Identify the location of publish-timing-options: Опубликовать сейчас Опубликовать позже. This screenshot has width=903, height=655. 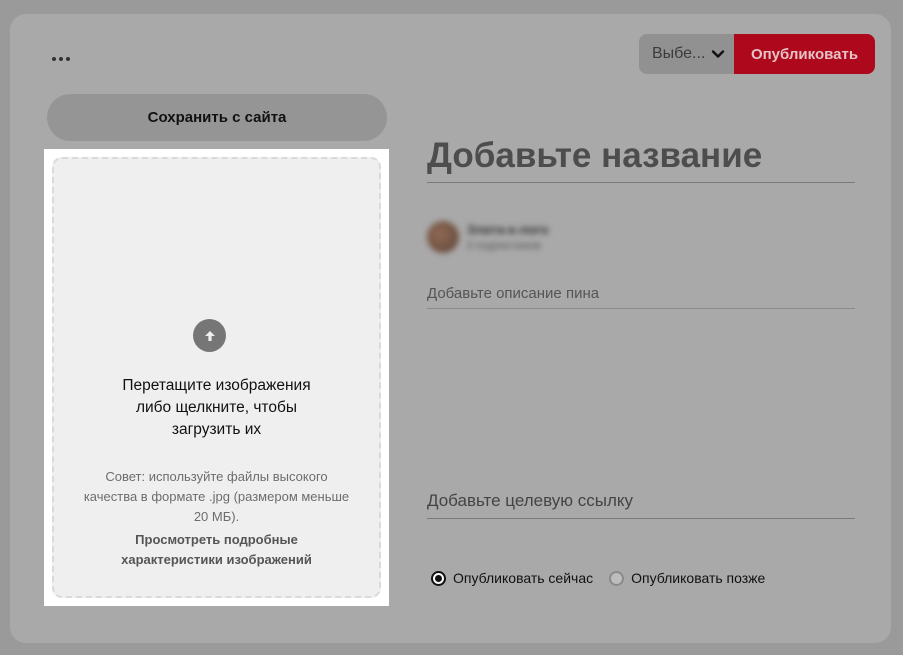
(598, 578).